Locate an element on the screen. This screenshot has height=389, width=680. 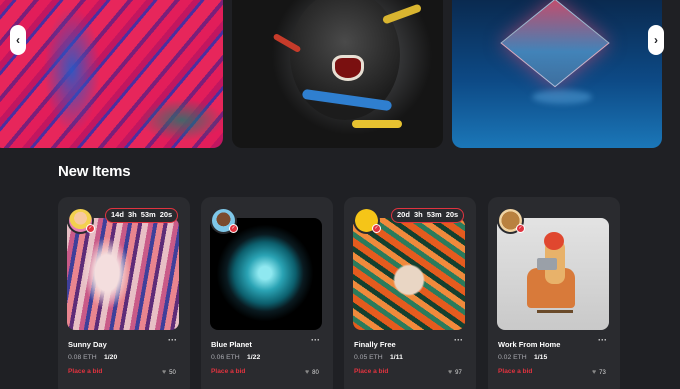
artwork-hair is located at coordinates (554, 241).